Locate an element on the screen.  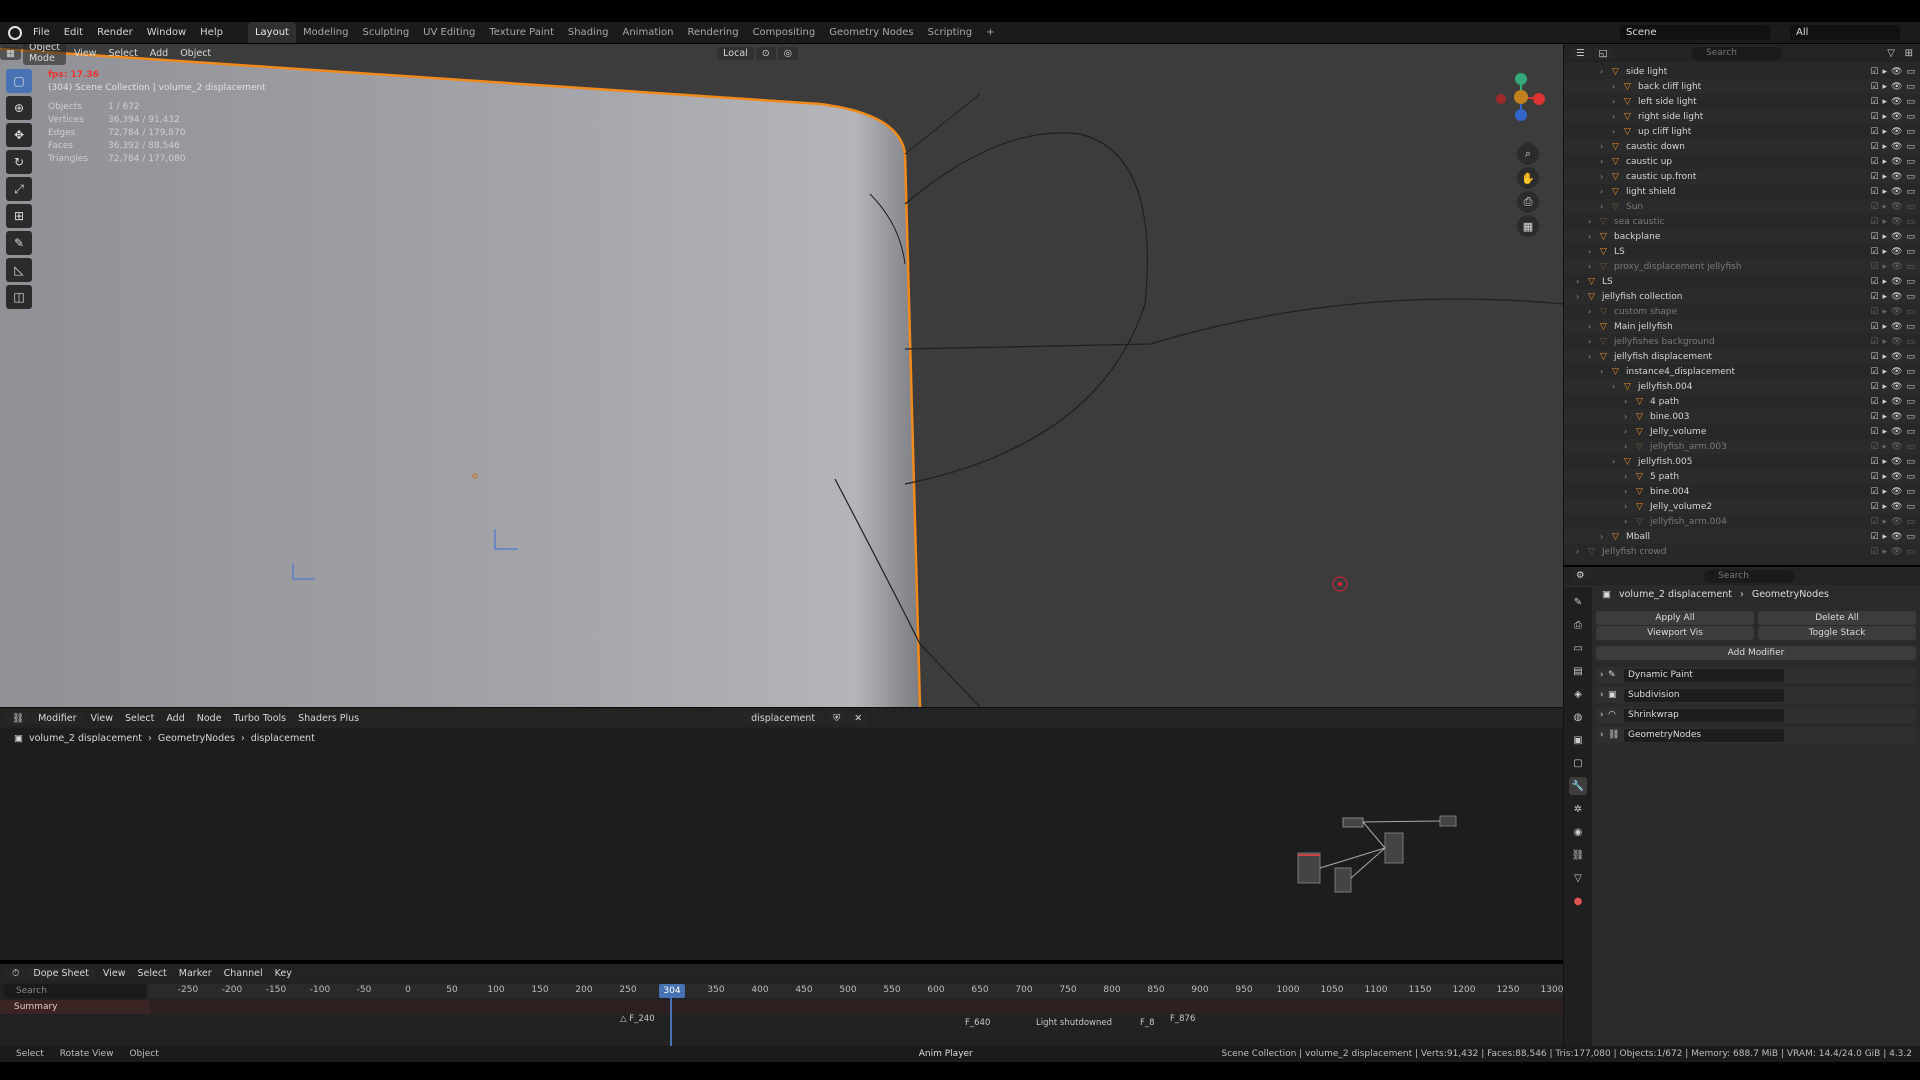
channel-search-input: Search is located at coordinates (75, 991).